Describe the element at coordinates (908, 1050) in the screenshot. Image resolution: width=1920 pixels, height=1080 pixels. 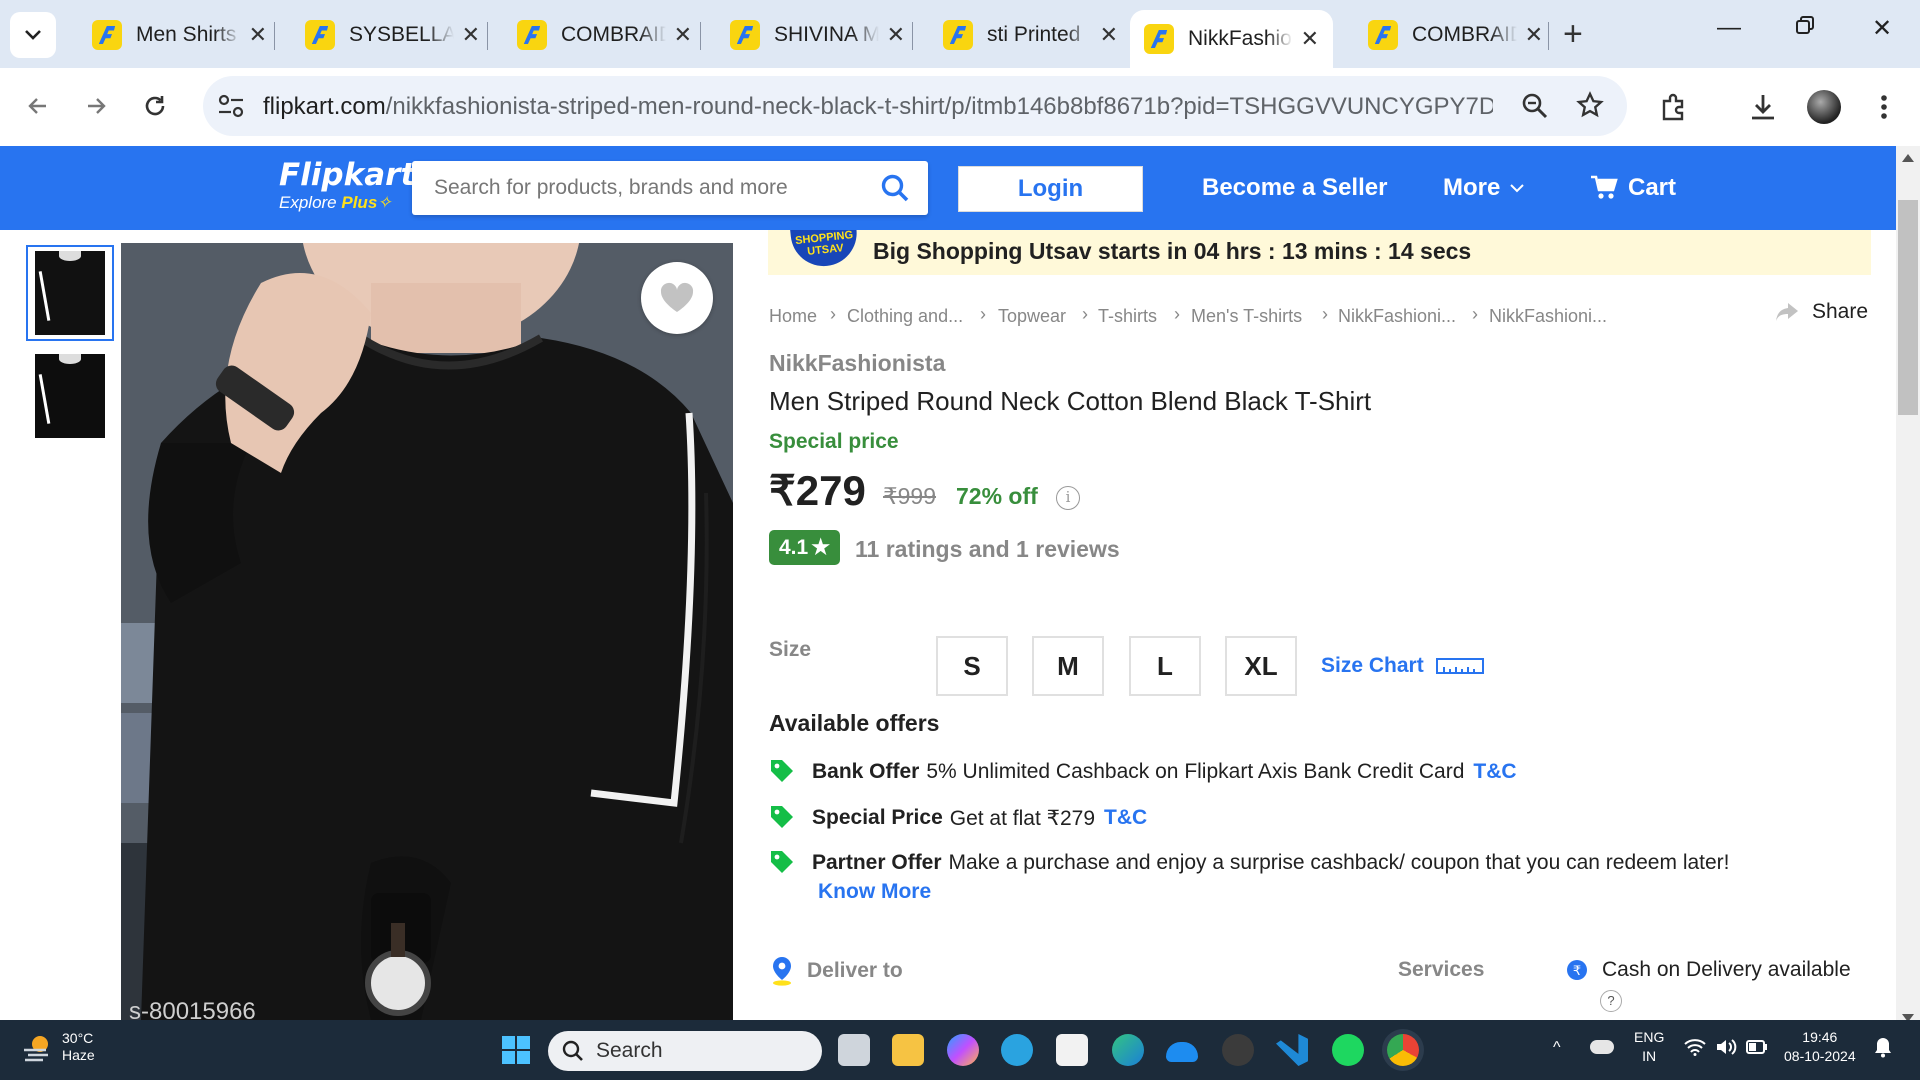
I see `file-explorer-icon` at that location.